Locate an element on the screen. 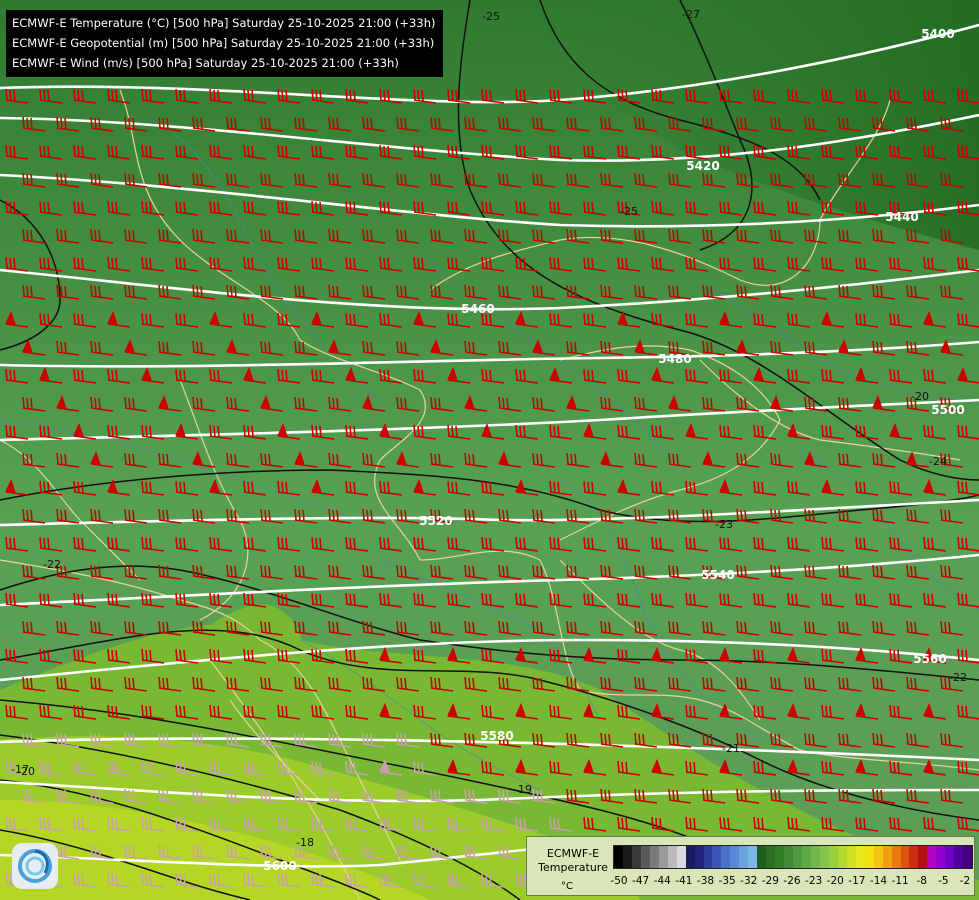  geopotential-label: 5520 is located at coordinates (435, 521).